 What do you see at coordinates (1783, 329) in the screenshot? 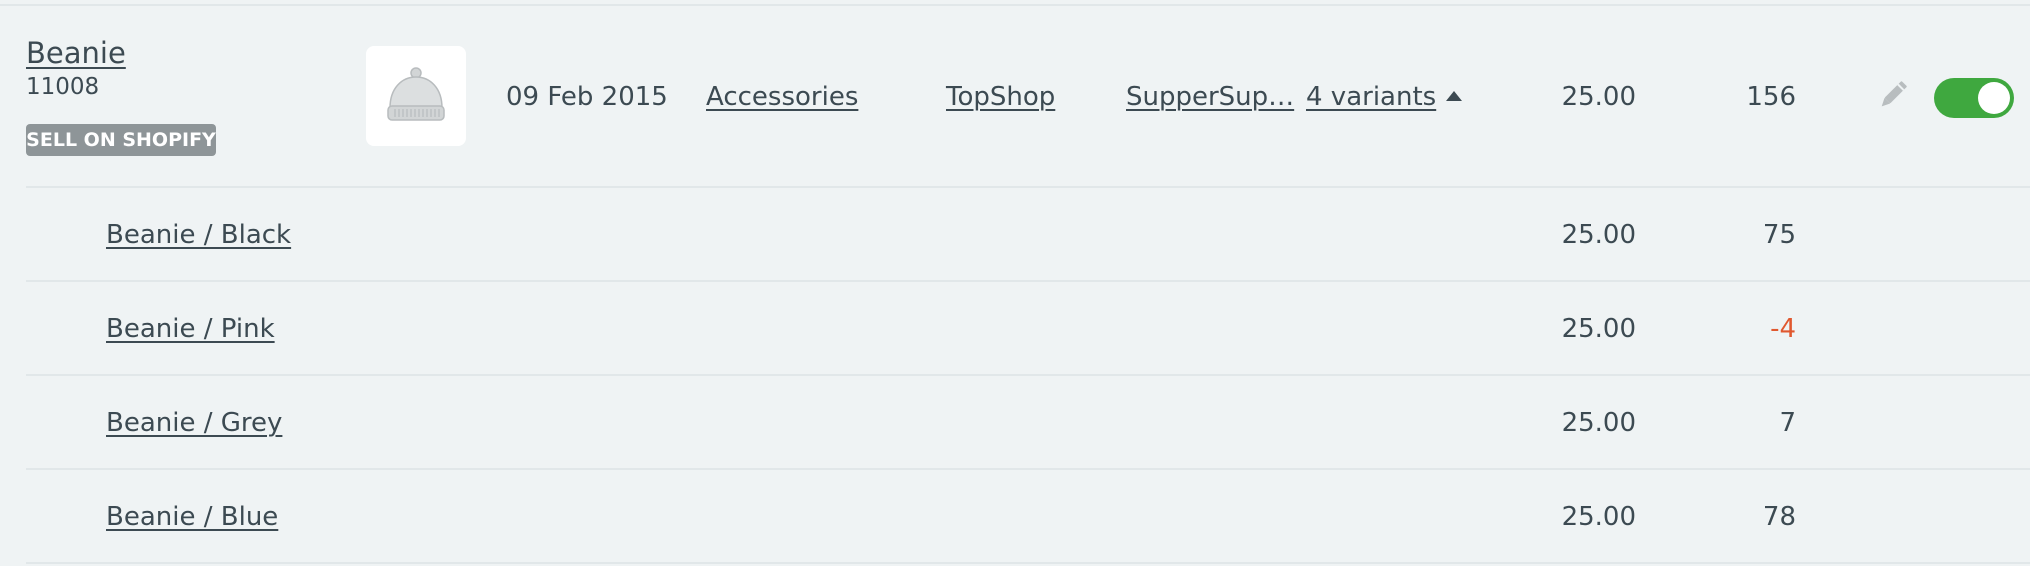
I see `variant-stock-negative: -4` at bounding box center [1783, 329].